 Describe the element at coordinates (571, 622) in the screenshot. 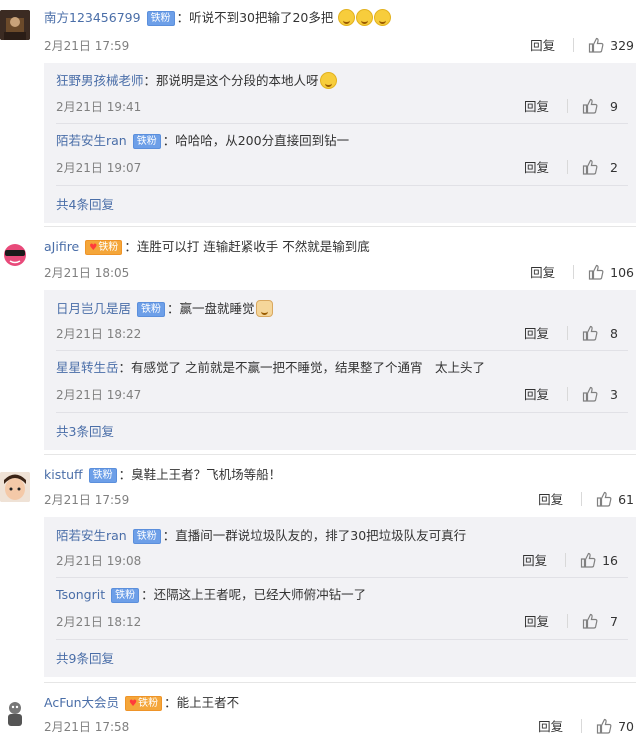

I see `reply-actions: 回复 7` at that location.